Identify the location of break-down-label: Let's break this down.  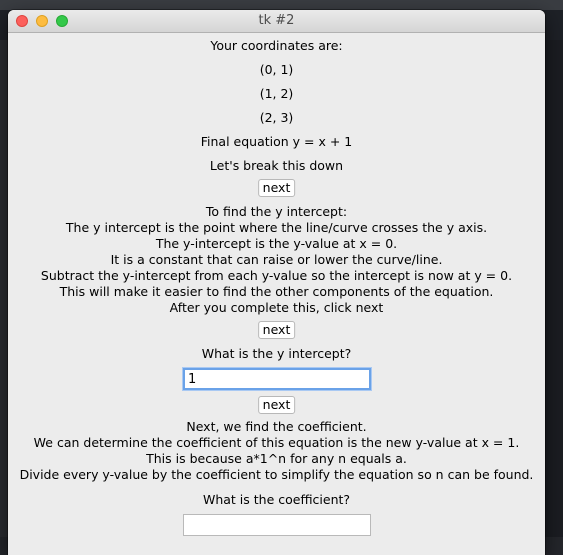
(276, 165).